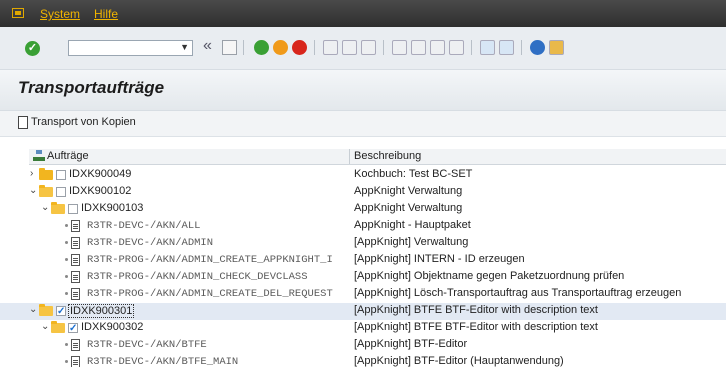 This screenshot has height=367, width=726. I want to click on task-id: IDXK900103, so click(112, 208).